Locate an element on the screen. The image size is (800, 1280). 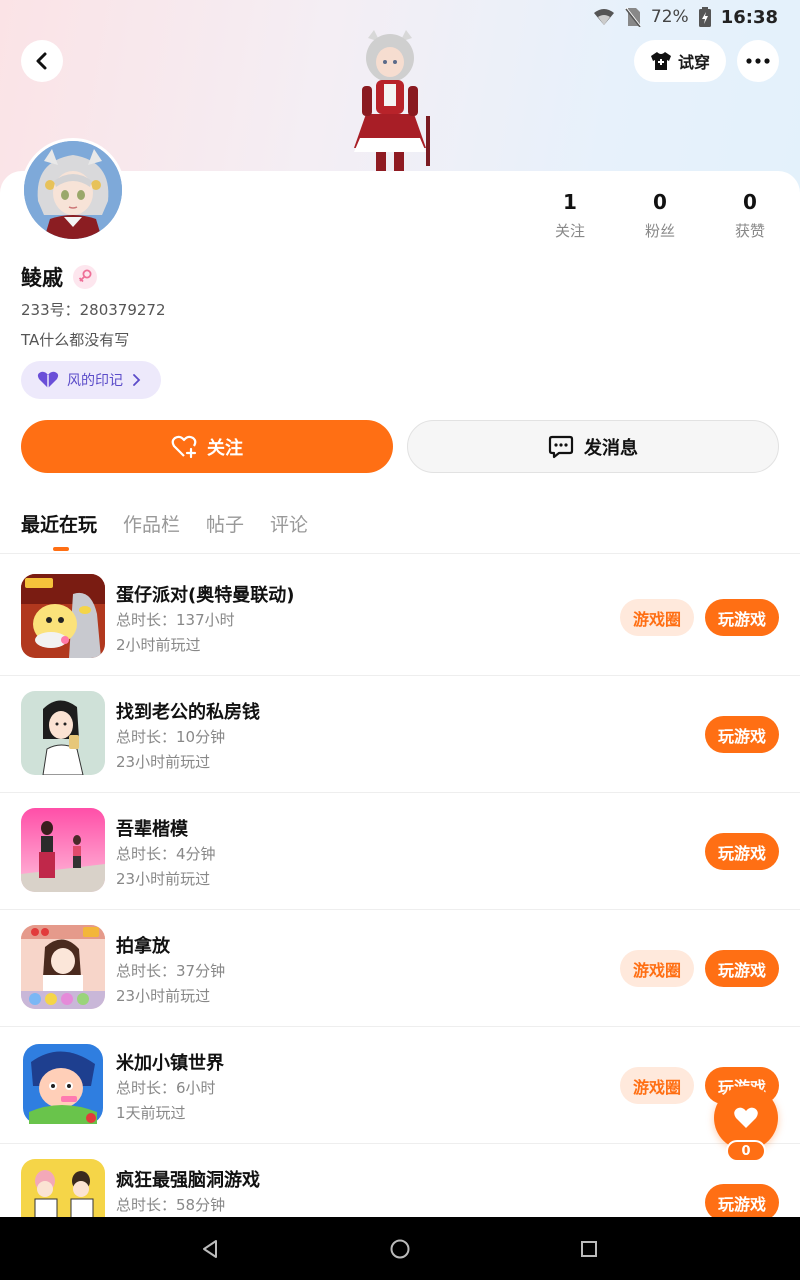
stat-following-value: 1 is located at coordinates (570, 202).